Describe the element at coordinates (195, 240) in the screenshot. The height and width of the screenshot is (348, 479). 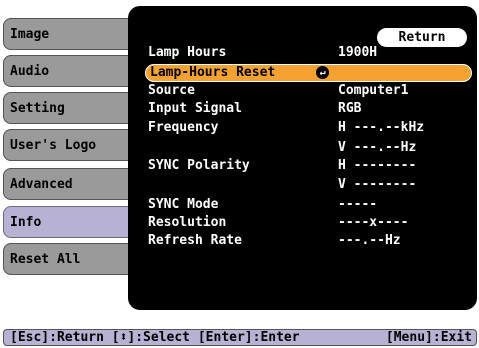
I see `row-label: Refresh Rate` at that location.